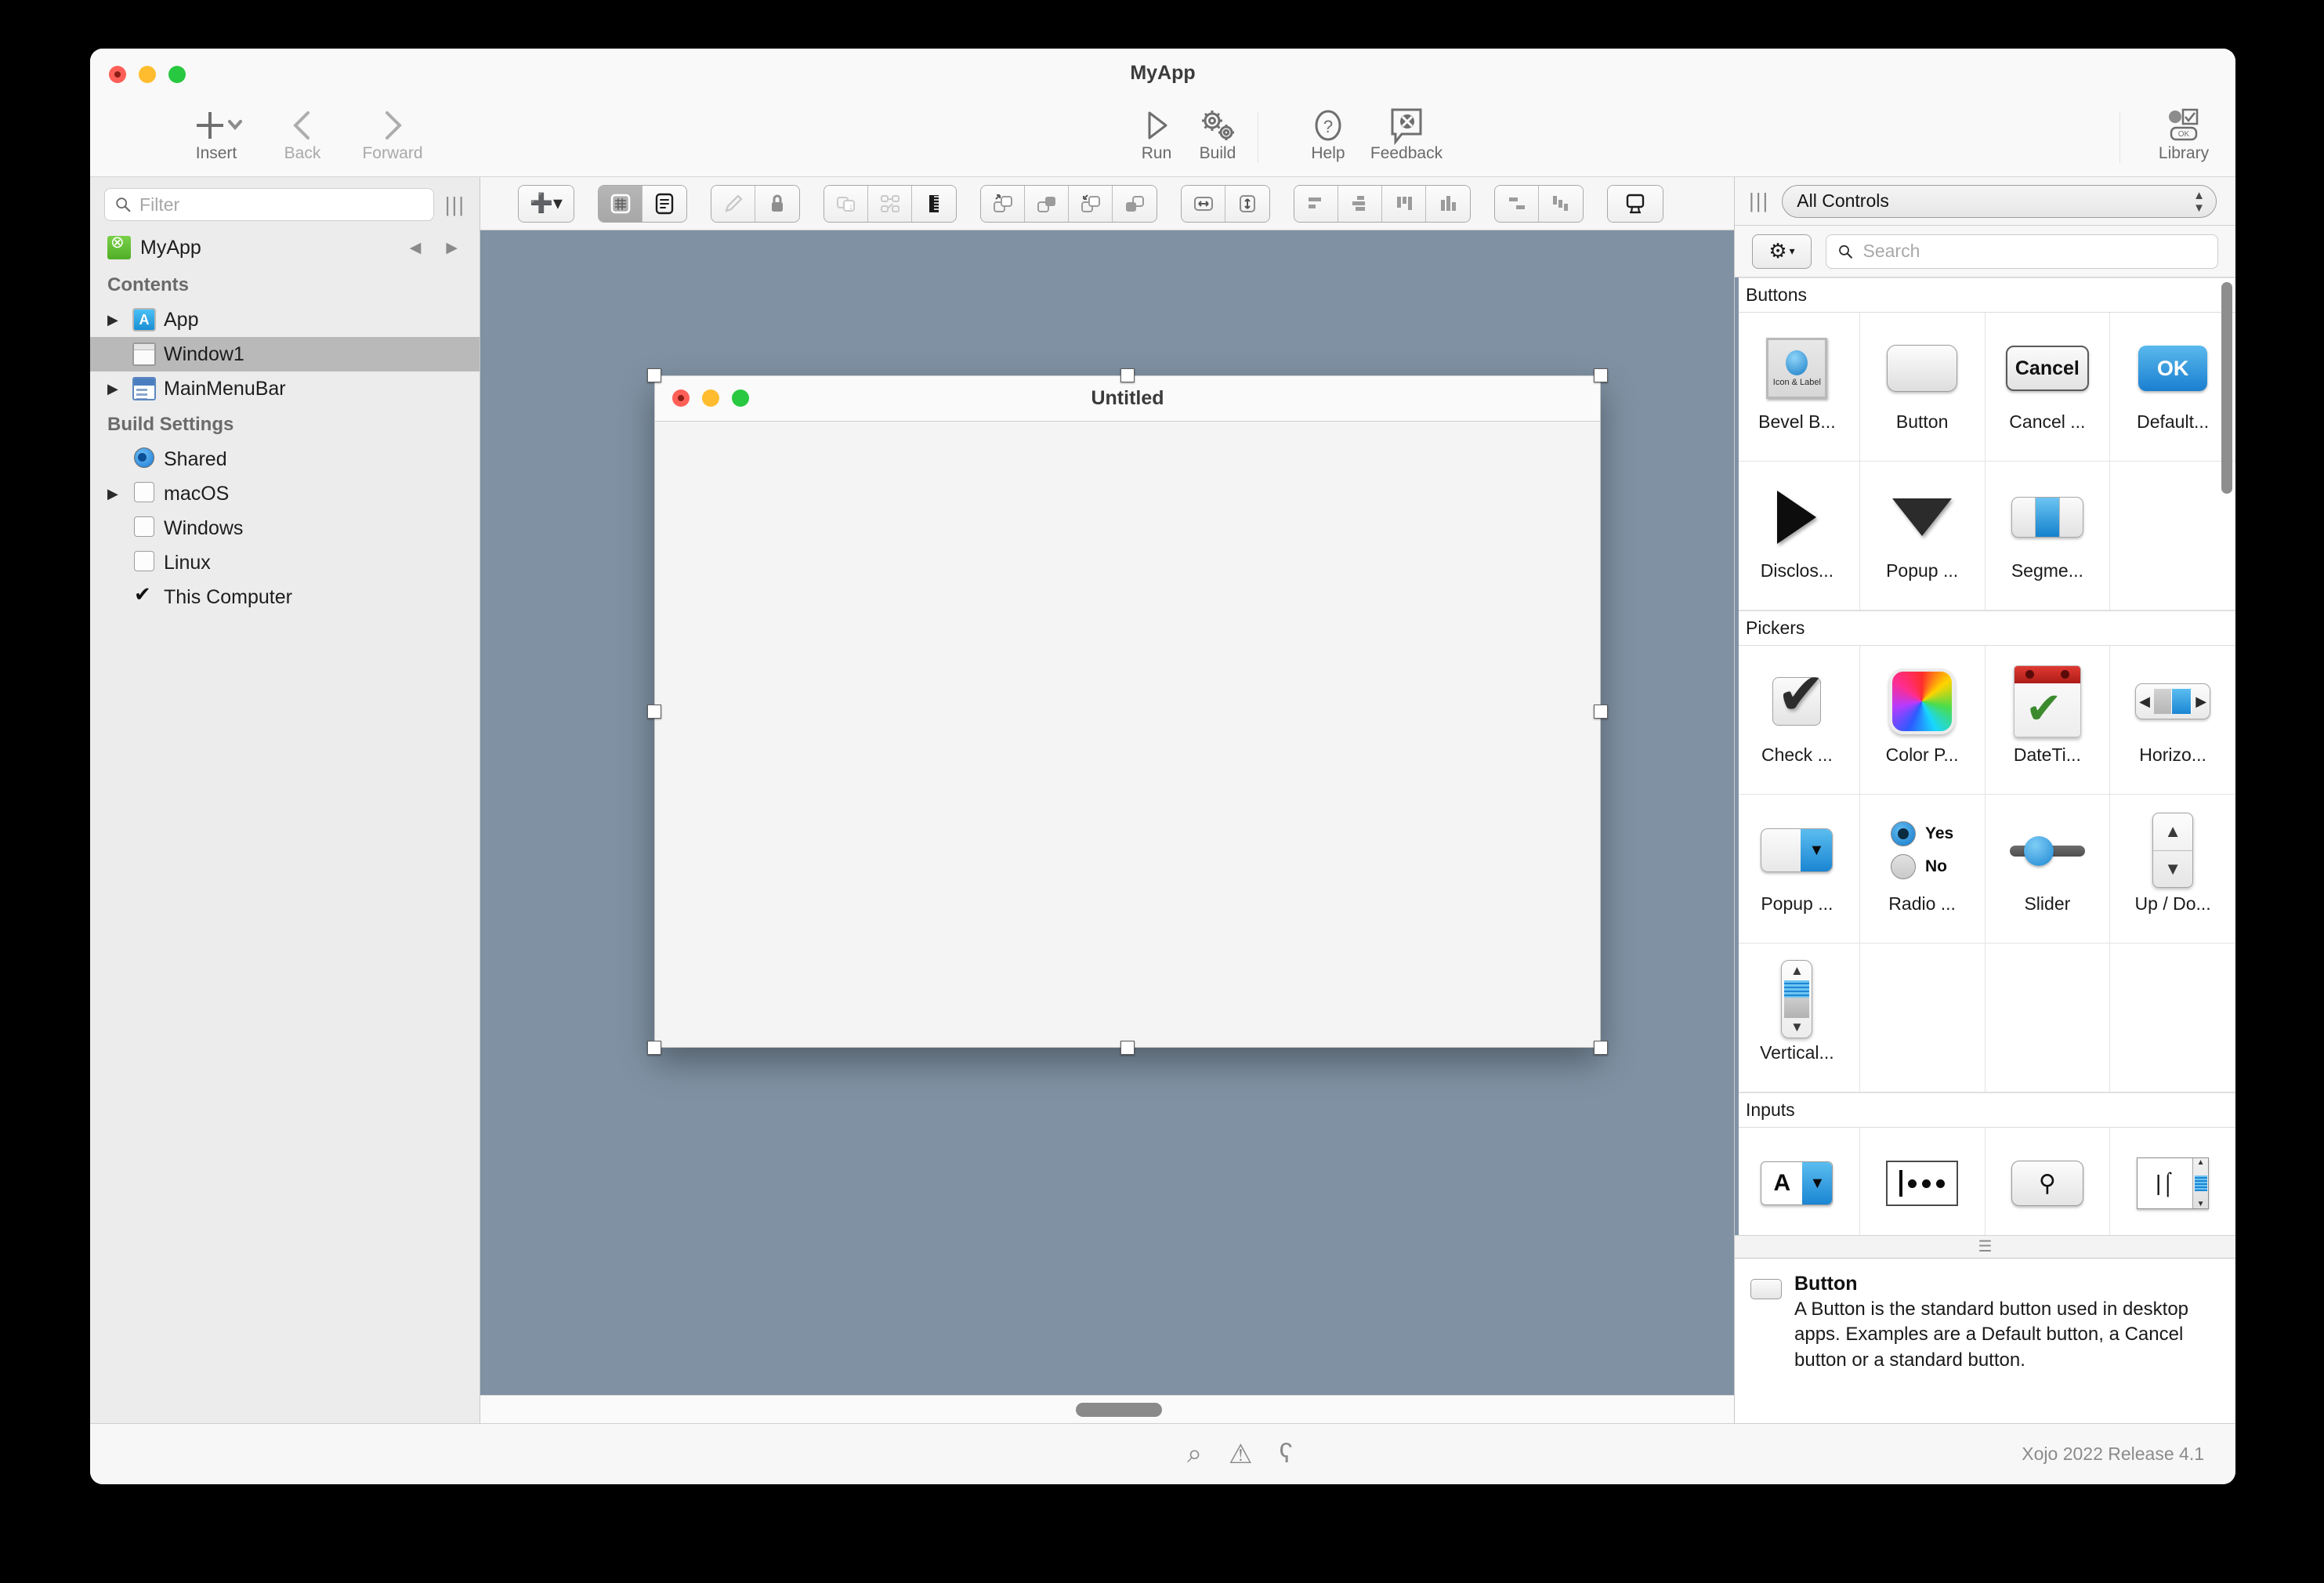  I want to click on library-columns-toggle-icon: |||, so click(1759, 201).